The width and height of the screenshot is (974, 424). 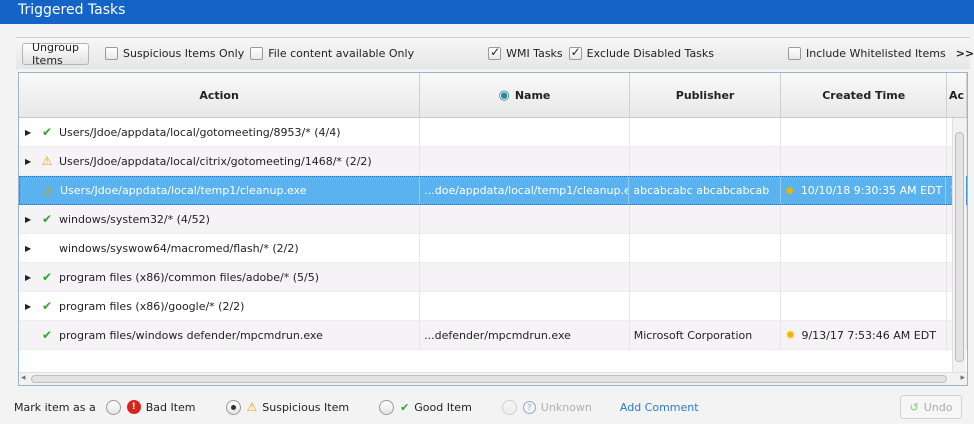 I want to click on undo-button: ↺ Undo, so click(x=931, y=407).